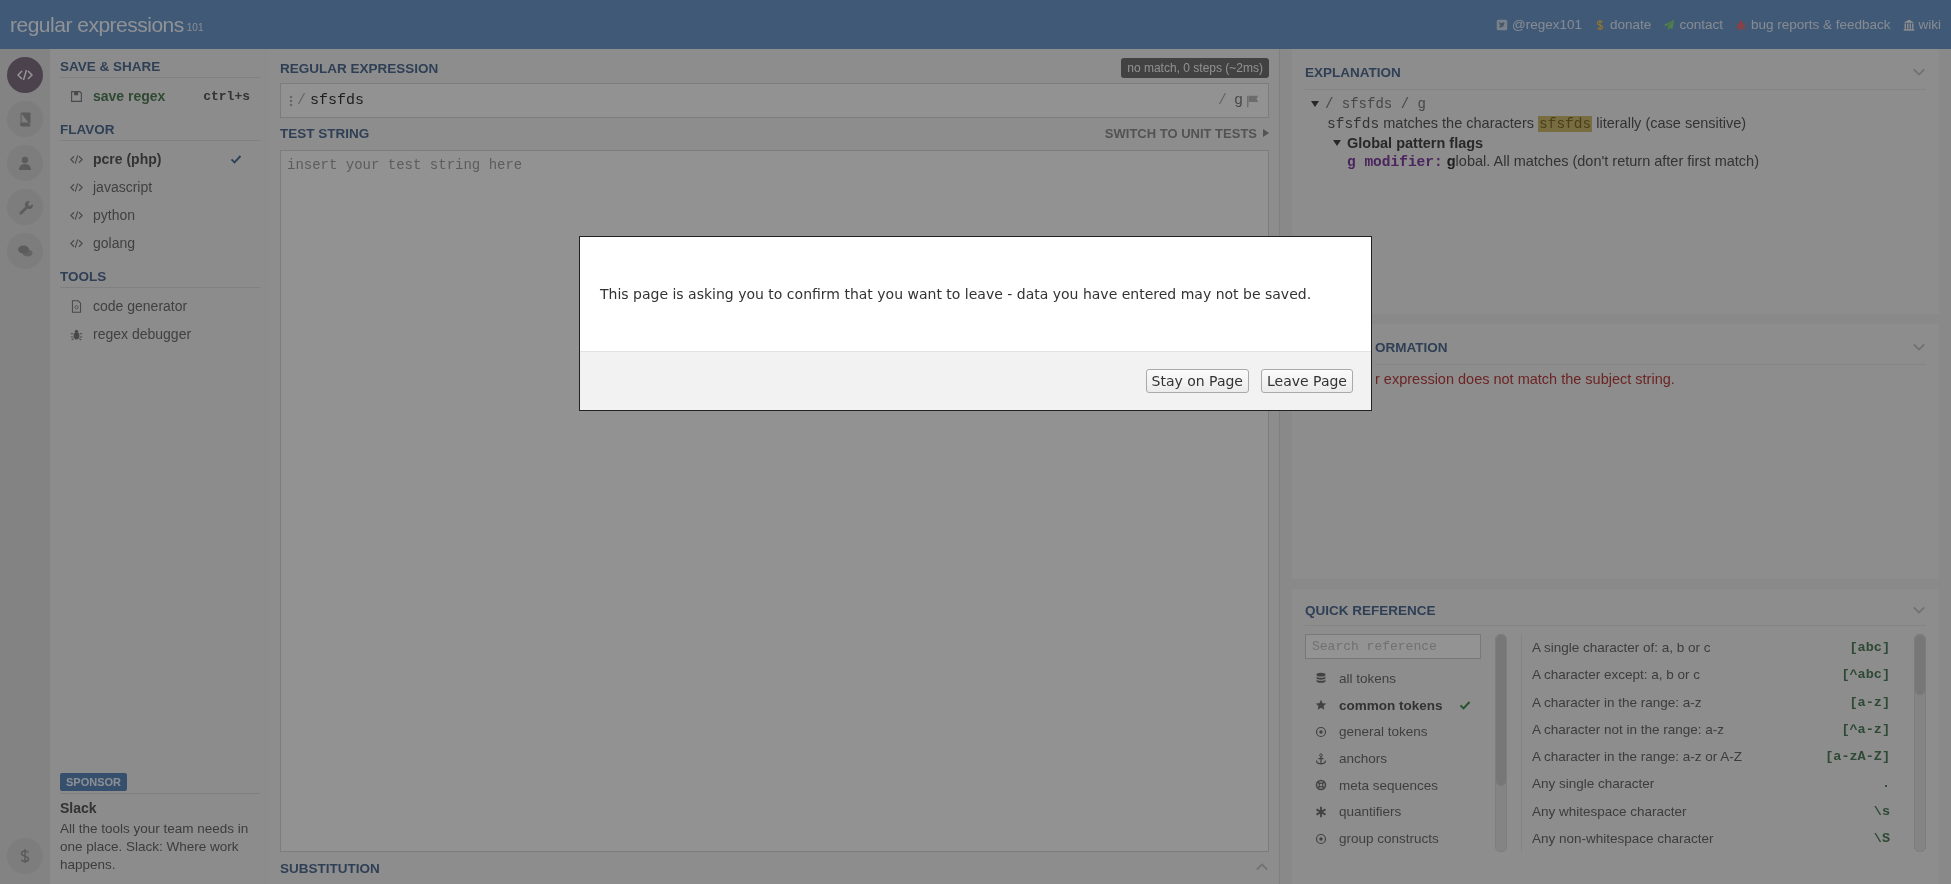 This screenshot has width=1951, height=884. What do you see at coordinates (1321, 705) in the screenshot?
I see `star-icon` at bounding box center [1321, 705].